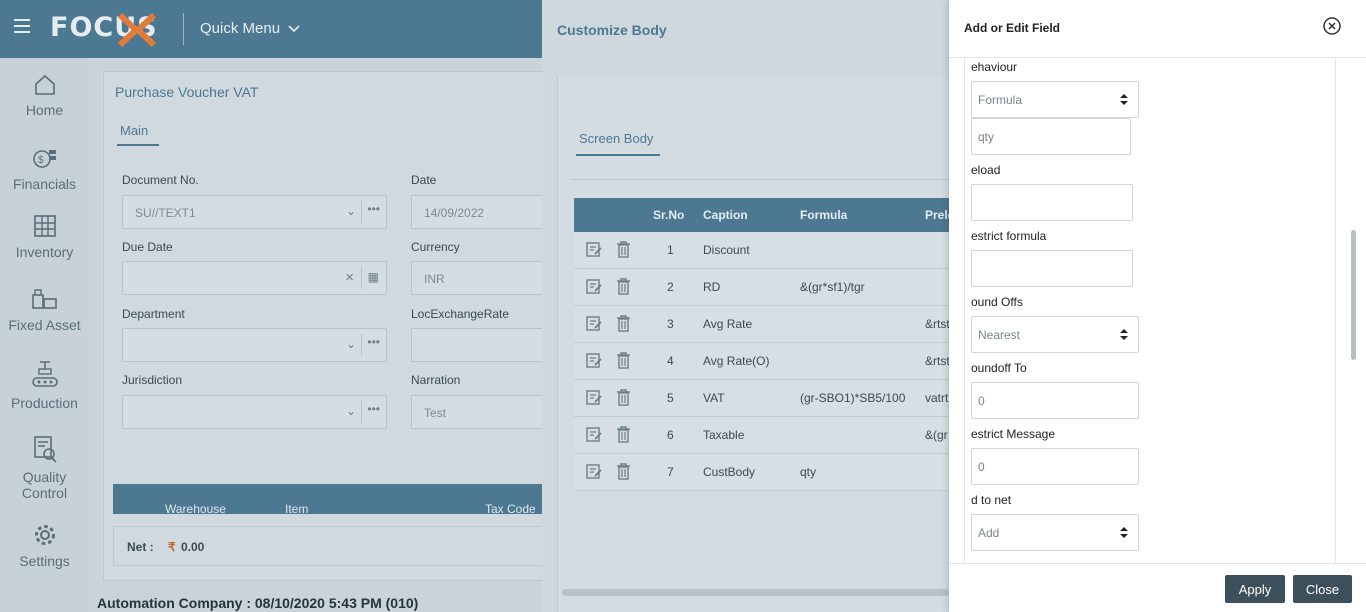 Image resolution: width=1366 pixels, height=612 pixels. I want to click on round-offs-select: Nearest, so click(1055, 334).